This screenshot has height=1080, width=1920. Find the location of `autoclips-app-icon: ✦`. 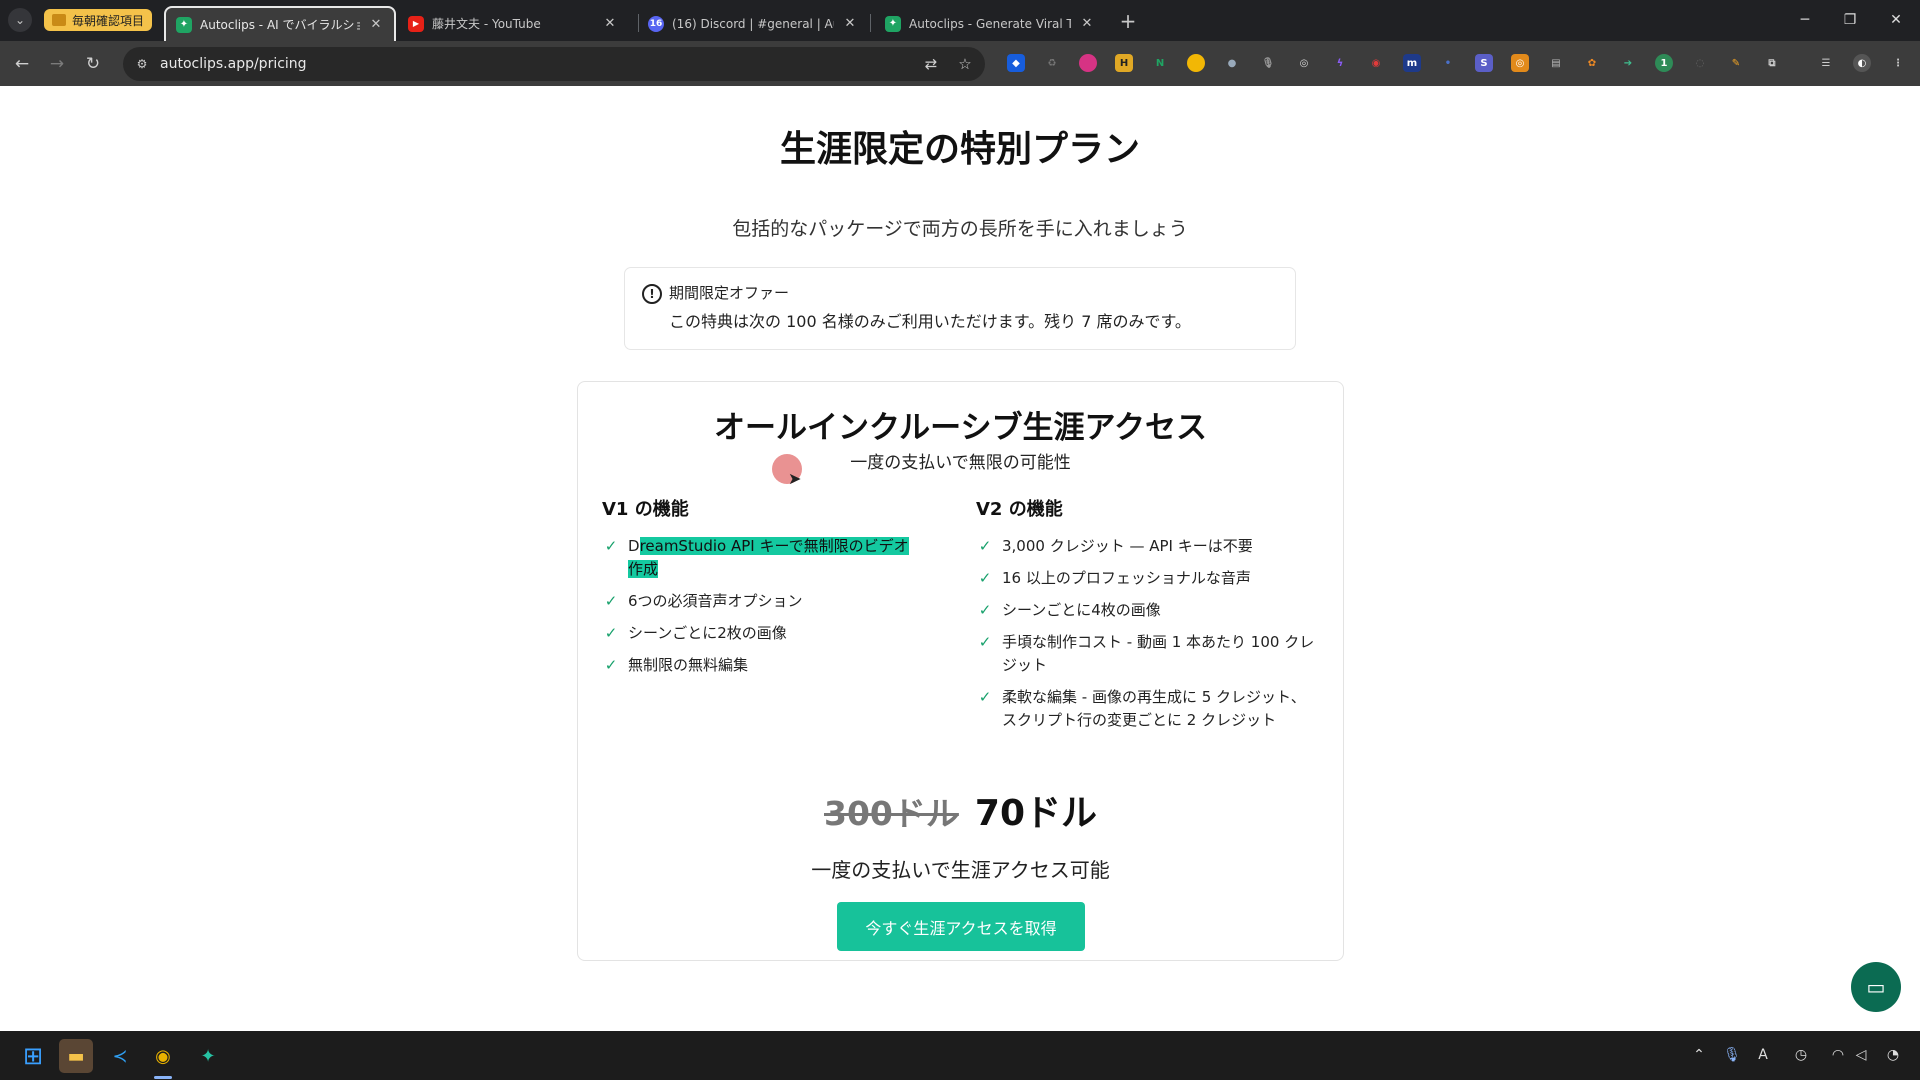

autoclips-app-icon: ✦ is located at coordinates (208, 1056).